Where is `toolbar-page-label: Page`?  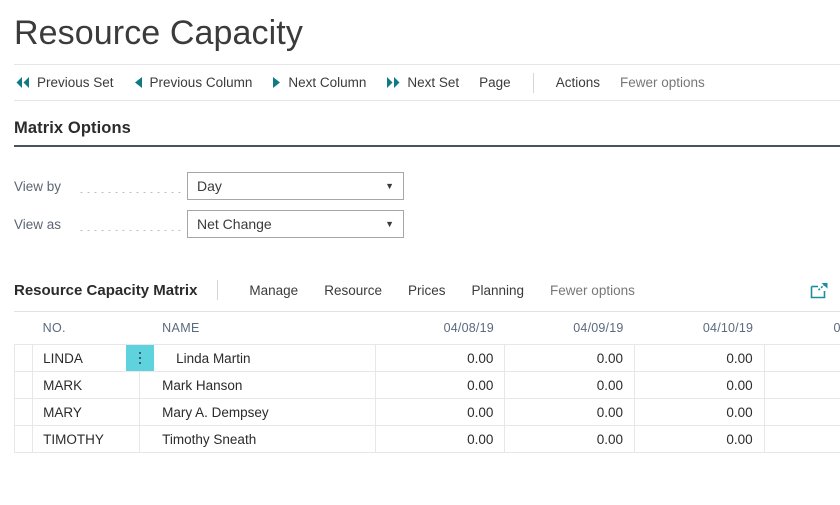
toolbar-page-label: Page is located at coordinates (495, 82).